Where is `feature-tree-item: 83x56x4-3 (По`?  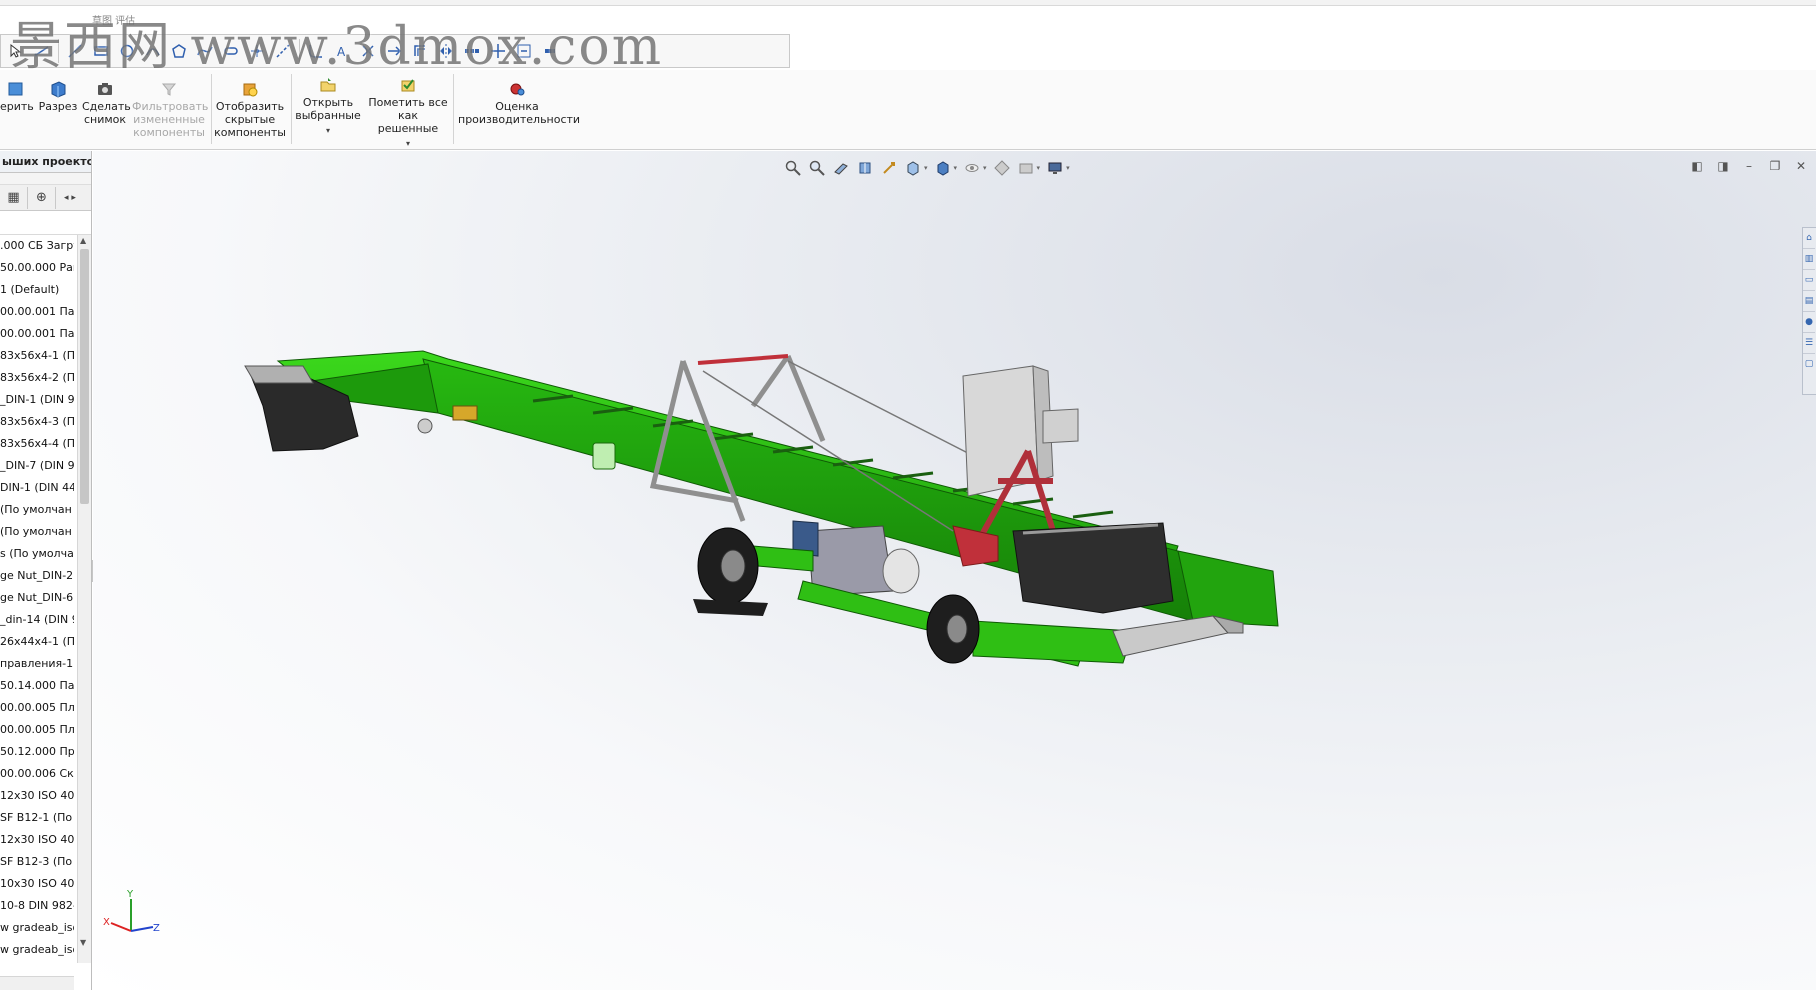
feature-tree-item: 83x56x4-3 (По is located at coordinates (37, 422).